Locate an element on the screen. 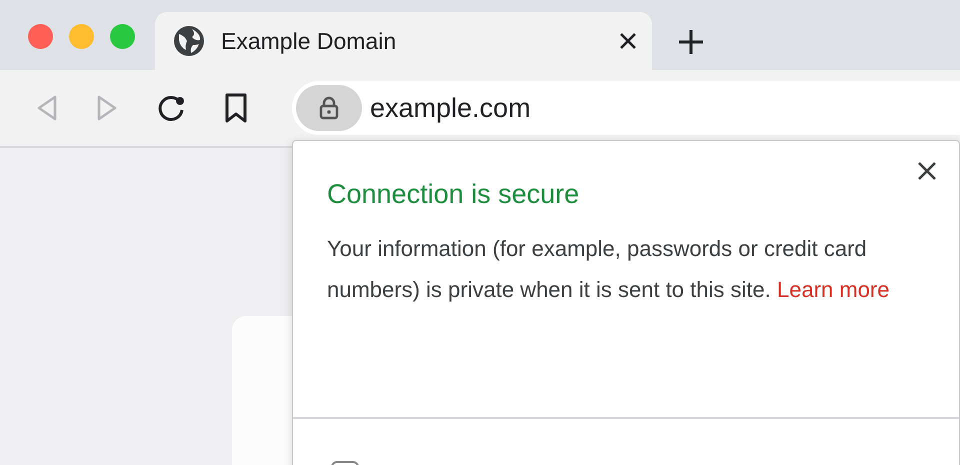  bookmark-icon is located at coordinates (236, 108).